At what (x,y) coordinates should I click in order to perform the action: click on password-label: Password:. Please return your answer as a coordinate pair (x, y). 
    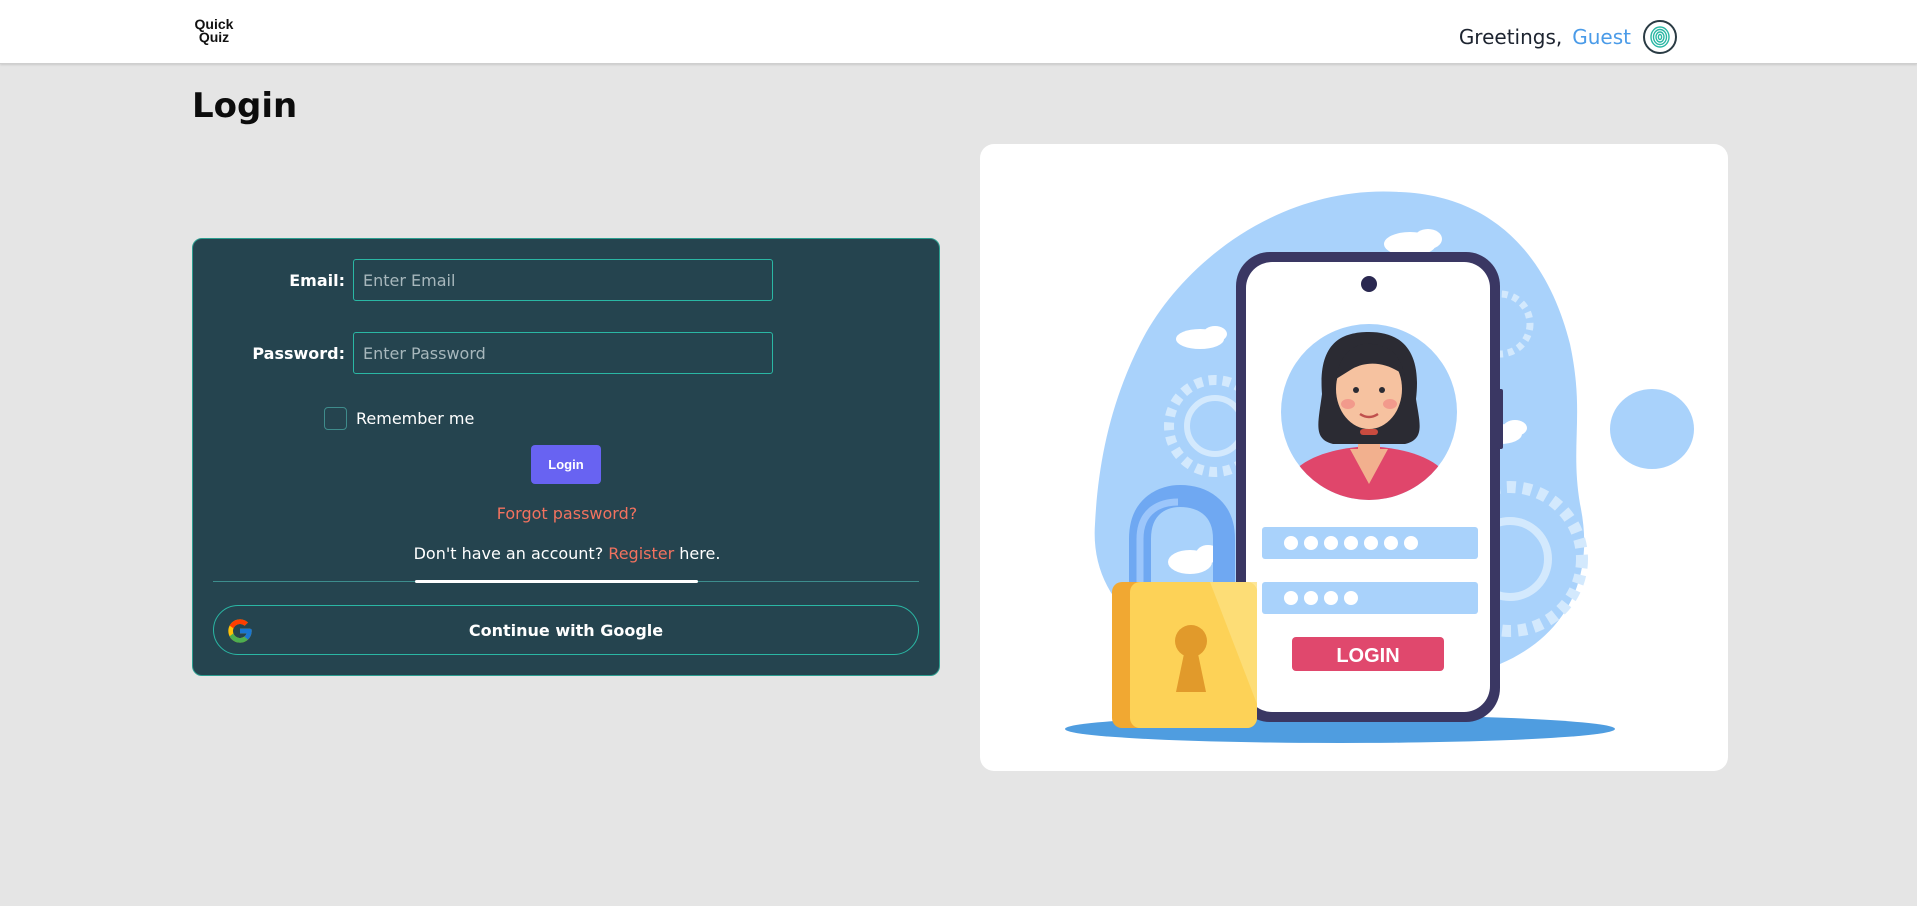
    Looking at the image, I should click on (298, 353).